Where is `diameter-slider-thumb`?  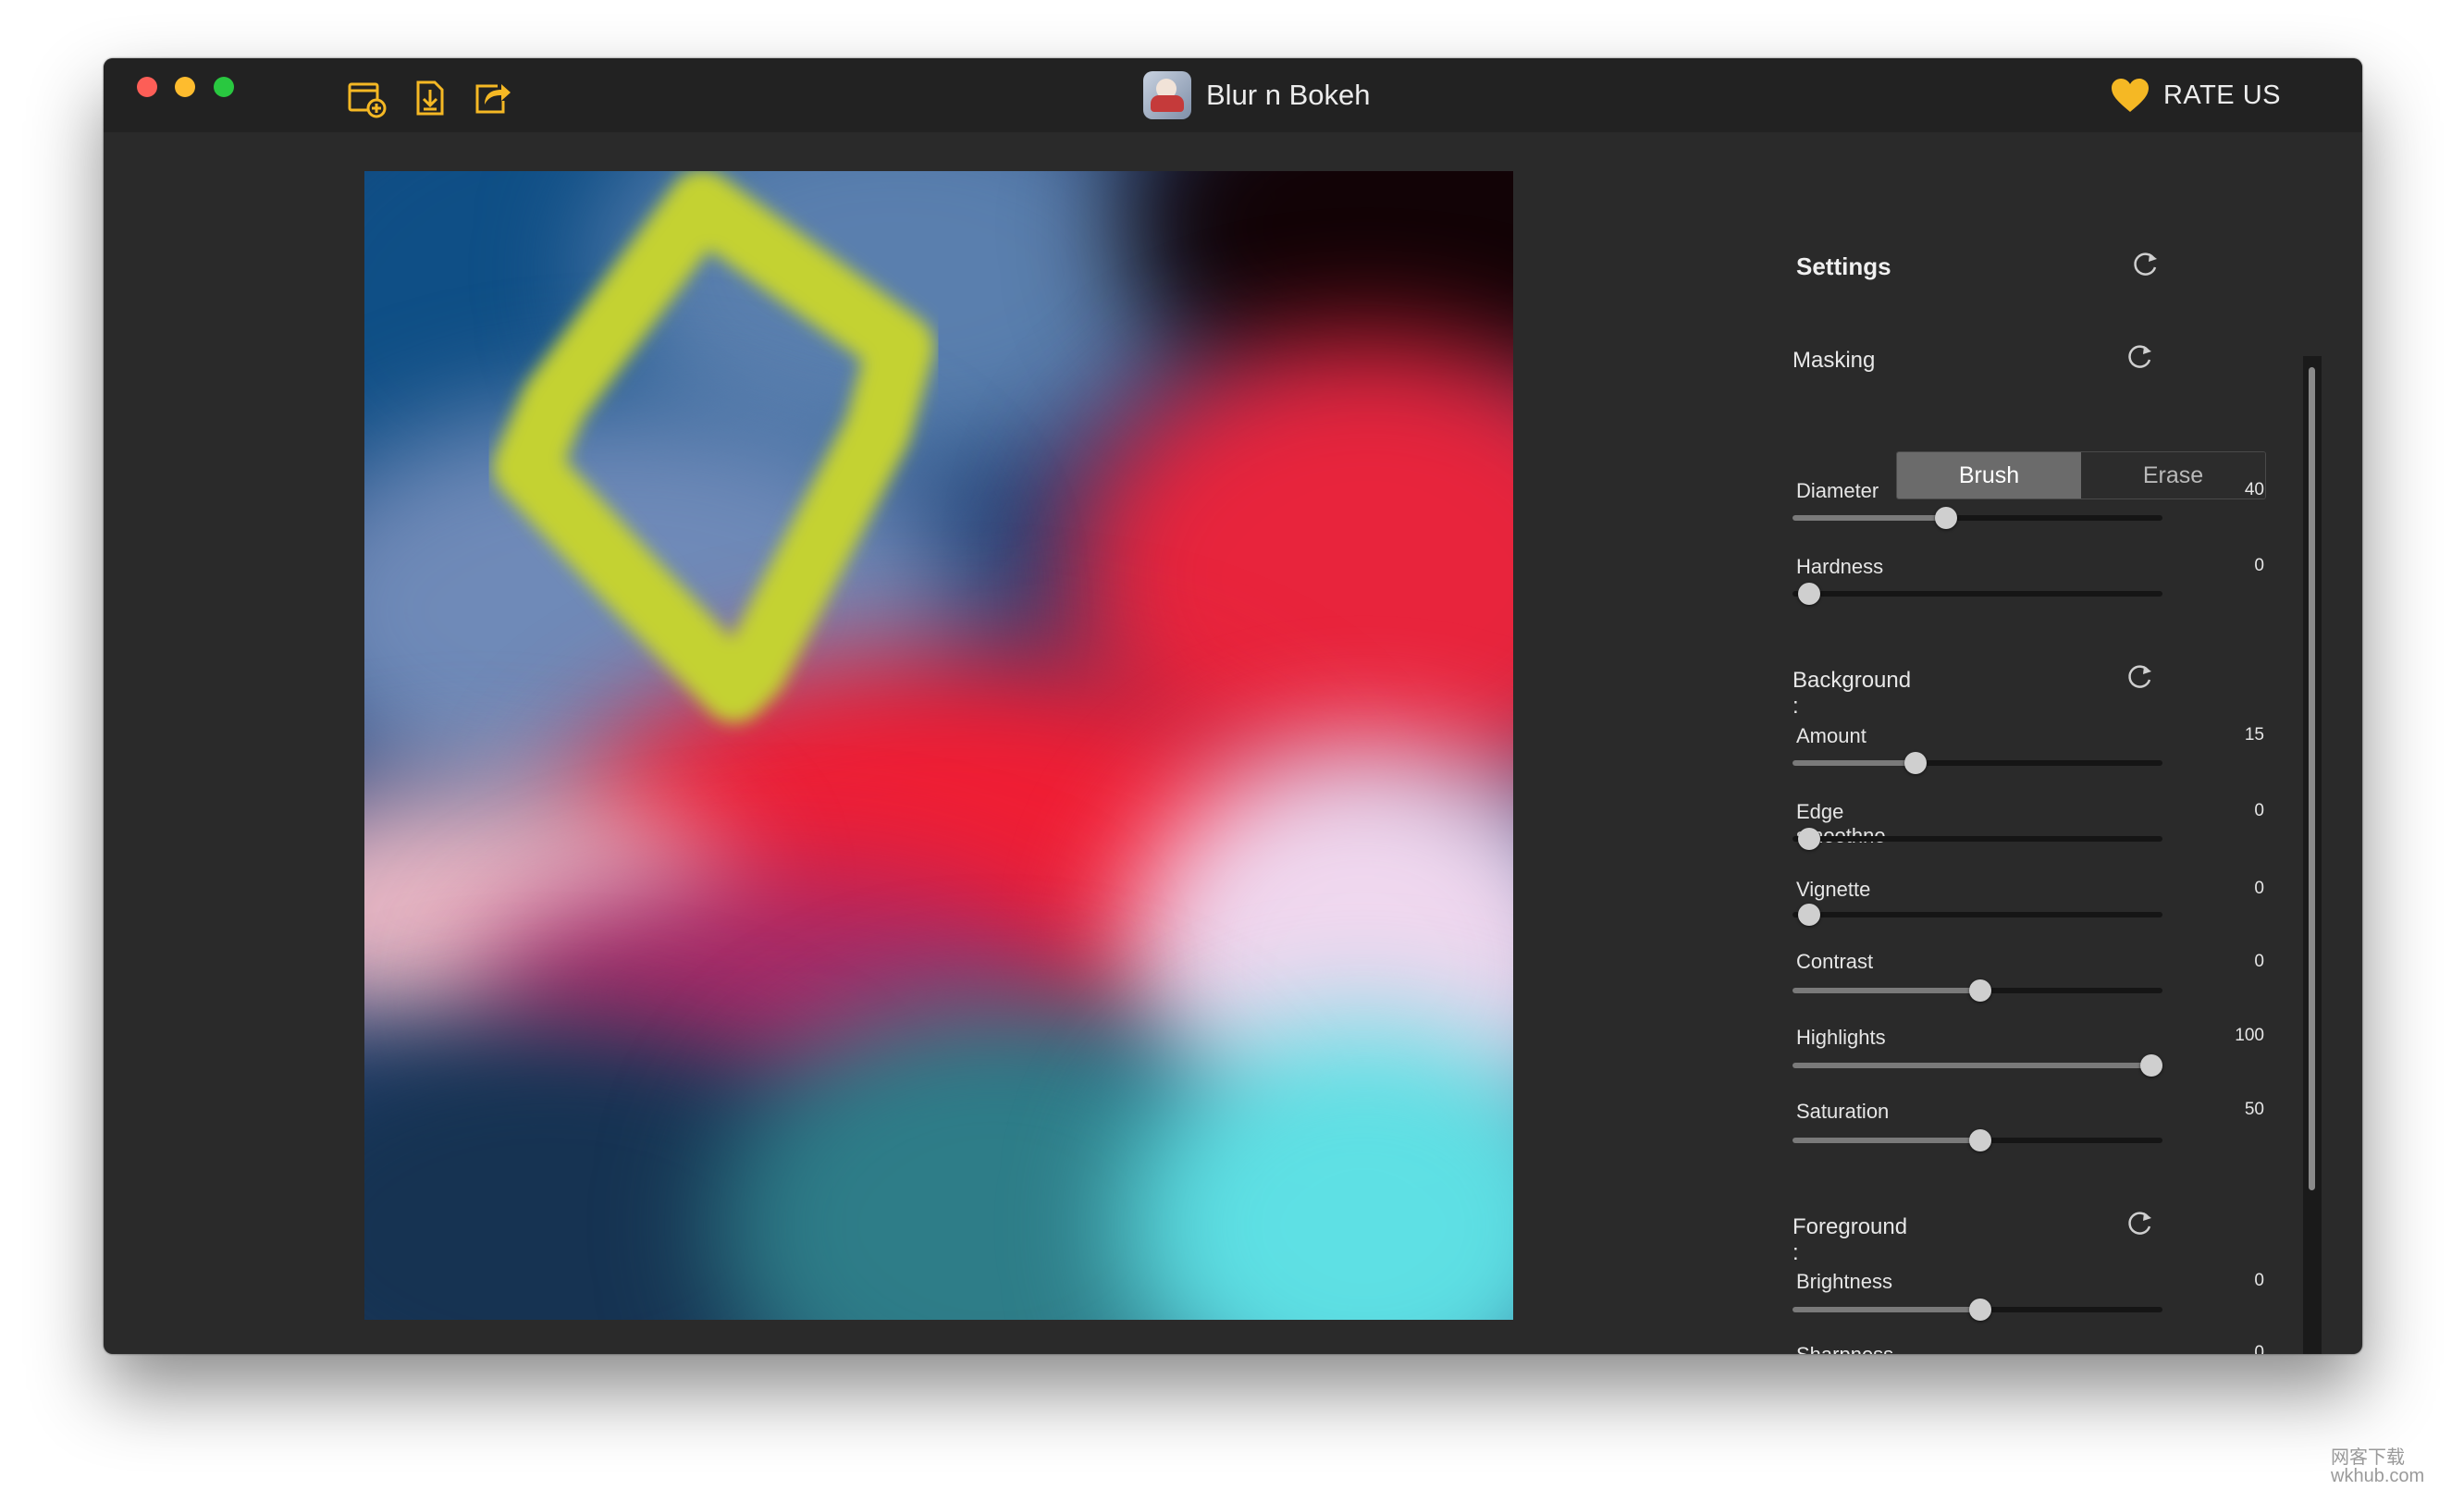
diameter-slider-thumb is located at coordinates (1946, 518).